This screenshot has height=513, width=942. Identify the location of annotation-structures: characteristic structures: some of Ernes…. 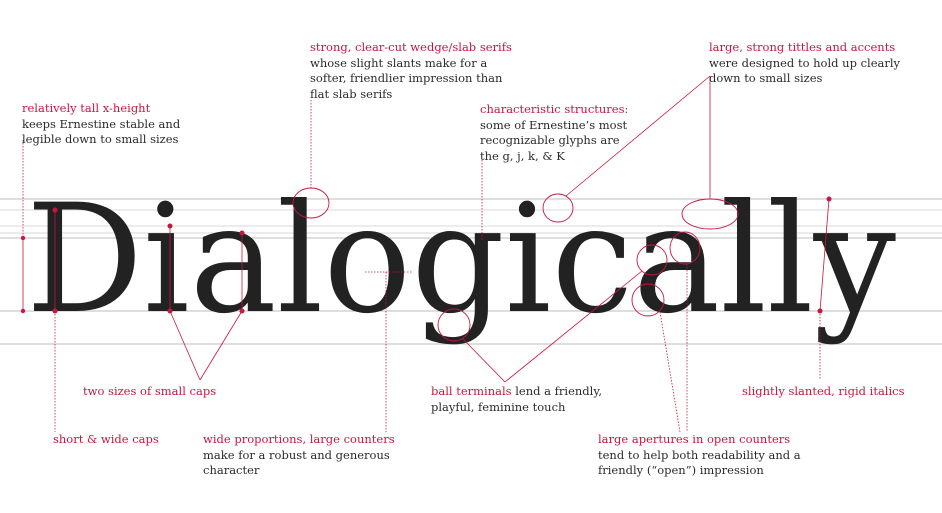
(554, 133).